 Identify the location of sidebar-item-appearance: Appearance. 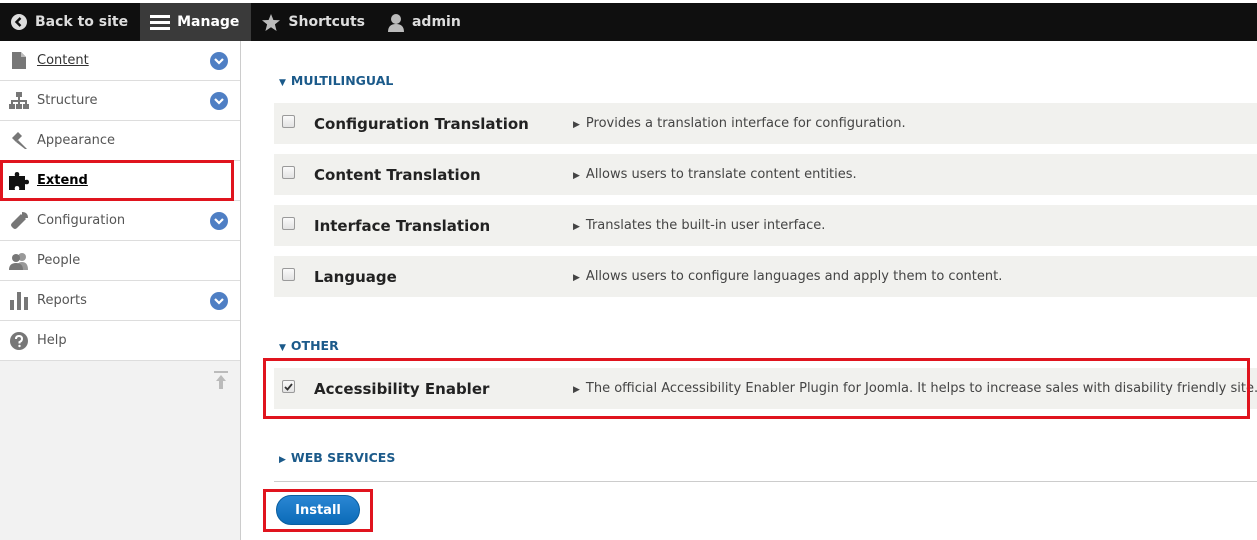
(120, 141).